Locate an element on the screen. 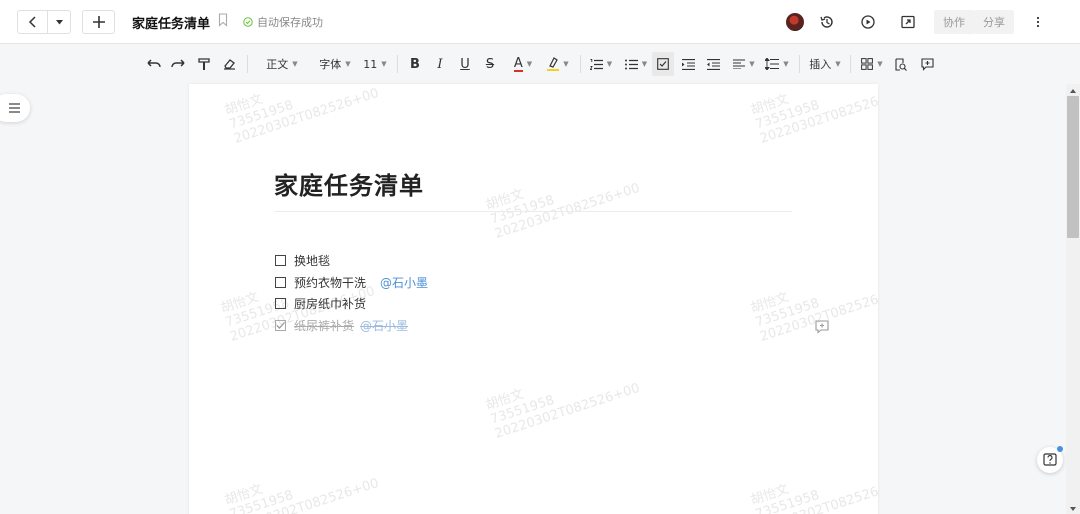 The image size is (1080, 514). task-text: 纸尿裤补货 is located at coordinates (324, 325).